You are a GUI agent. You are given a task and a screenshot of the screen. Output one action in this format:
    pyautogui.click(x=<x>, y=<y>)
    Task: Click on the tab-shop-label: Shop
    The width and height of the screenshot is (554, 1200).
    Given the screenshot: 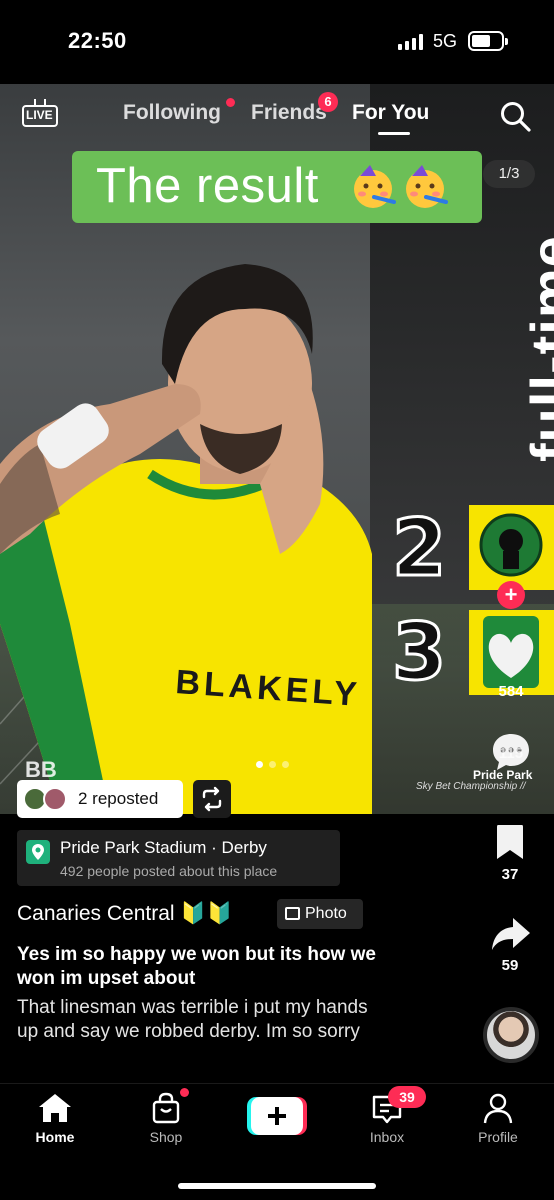 What is the action you would take?
    pyautogui.click(x=166, y=1137)
    